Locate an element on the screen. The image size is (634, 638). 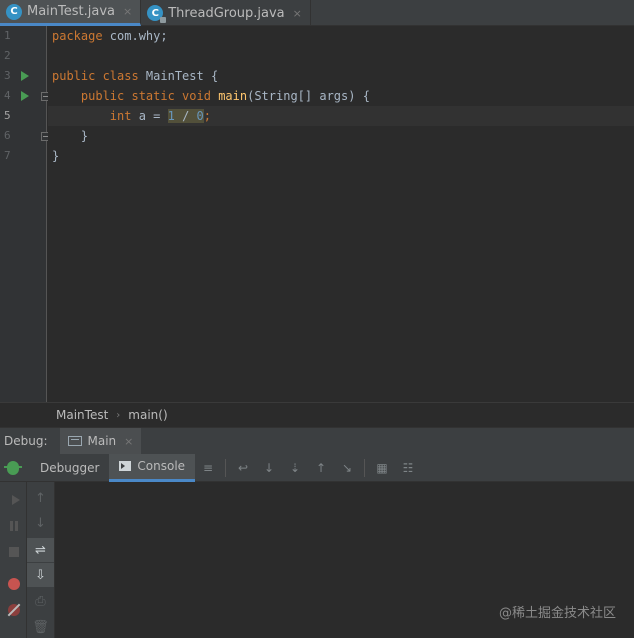
scroll-to-end-icon: ⇩ is located at coordinates (40, 575).